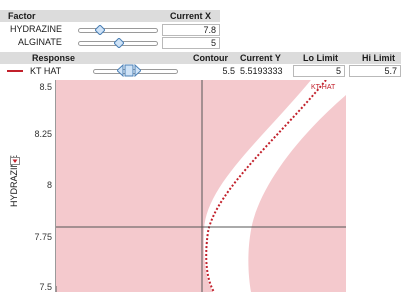 The image size is (401, 292). What do you see at coordinates (45, 287) in the screenshot?
I see `y-tick-label: 7.5` at bounding box center [45, 287].